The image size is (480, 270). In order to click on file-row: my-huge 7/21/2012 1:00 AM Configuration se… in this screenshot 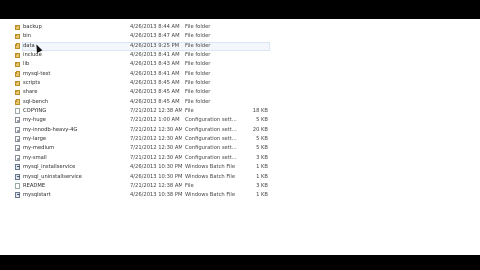, I will do `click(240, 120)`.